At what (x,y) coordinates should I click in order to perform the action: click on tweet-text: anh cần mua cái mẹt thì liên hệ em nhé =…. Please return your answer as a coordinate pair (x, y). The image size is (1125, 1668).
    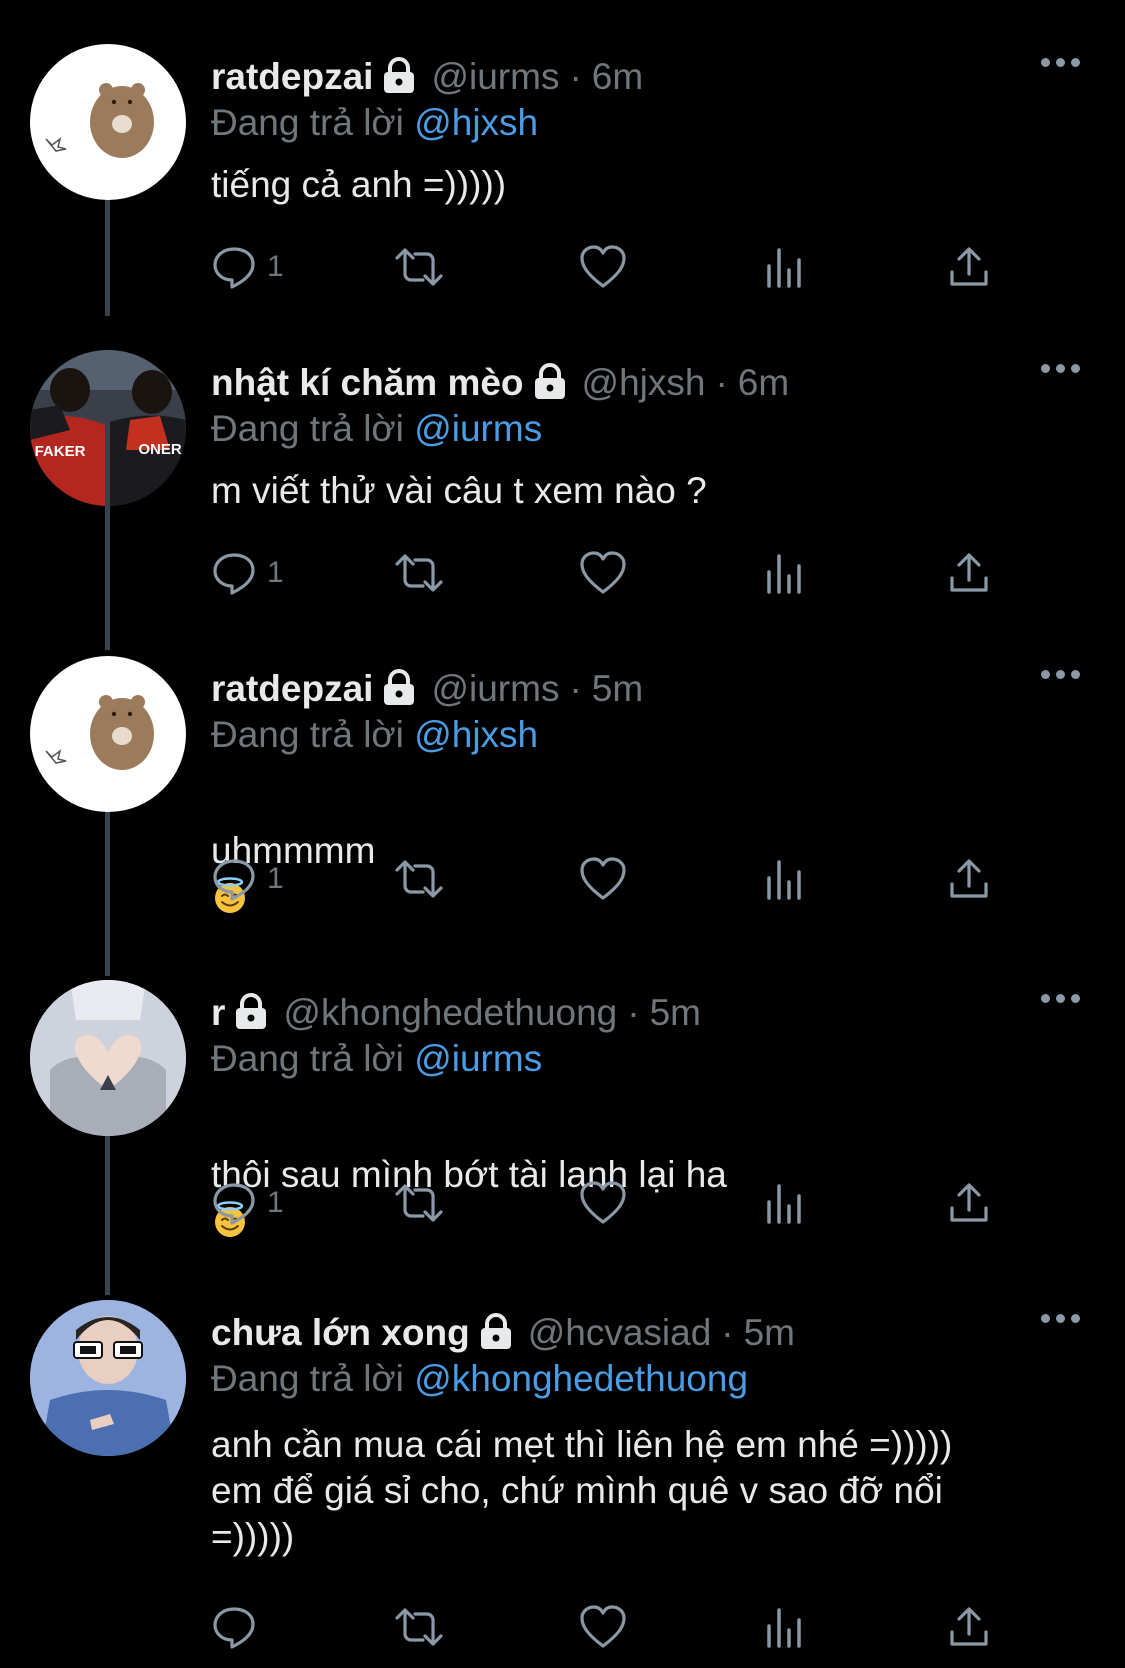
    Looking at the image, I should click on (582, 1490).